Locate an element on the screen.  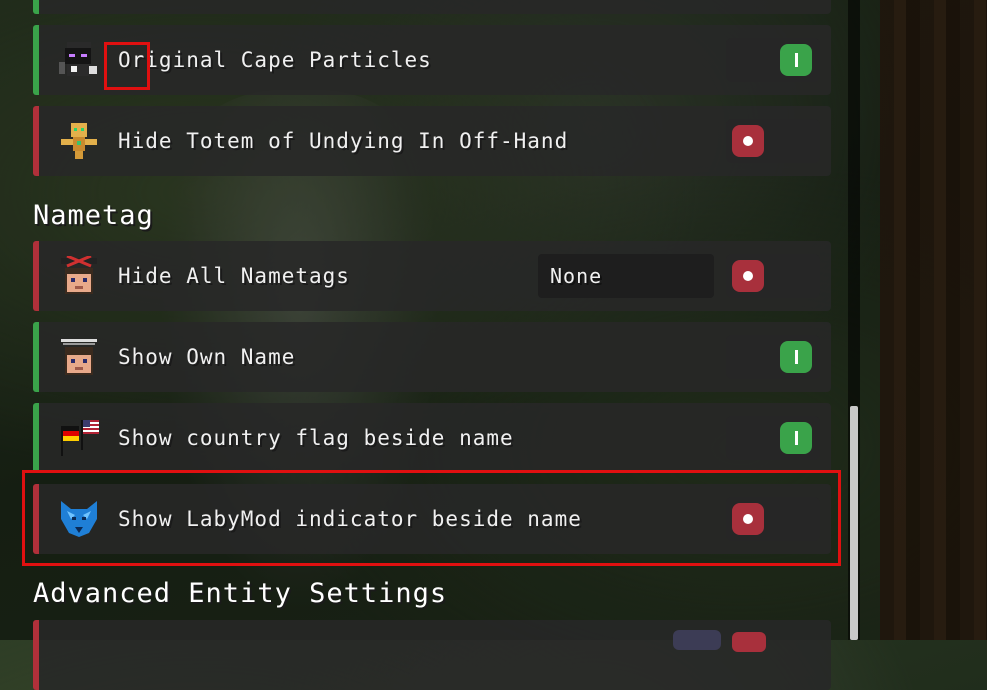
settings-row-hide-all-nametags: Hide All Nametags None is located at coordinates (432, 276).